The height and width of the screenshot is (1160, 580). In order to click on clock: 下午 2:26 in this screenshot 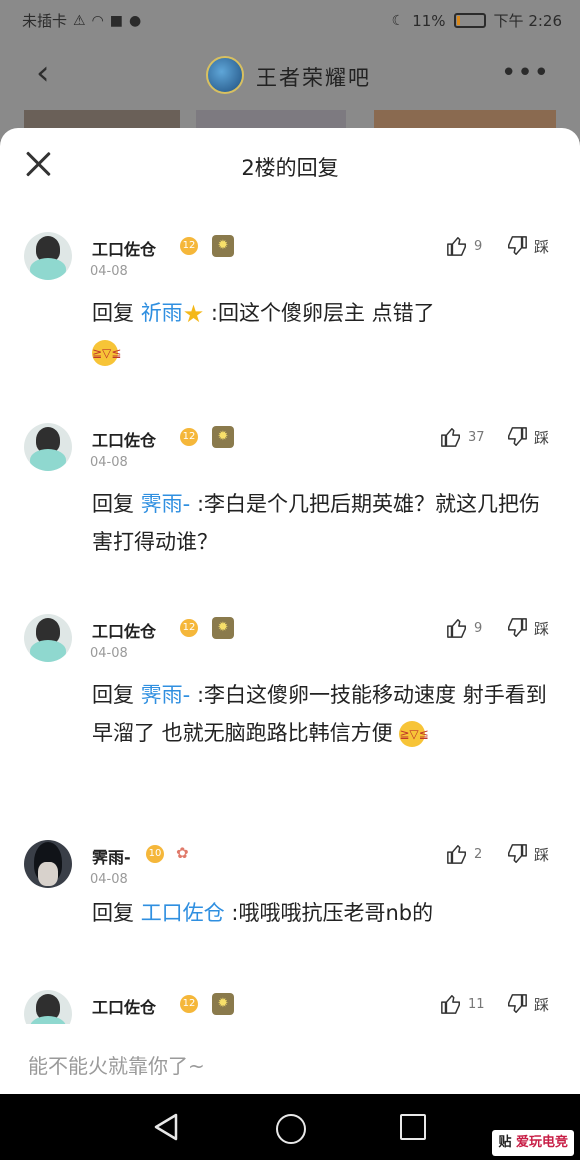, I will do `click(527, 21)`.